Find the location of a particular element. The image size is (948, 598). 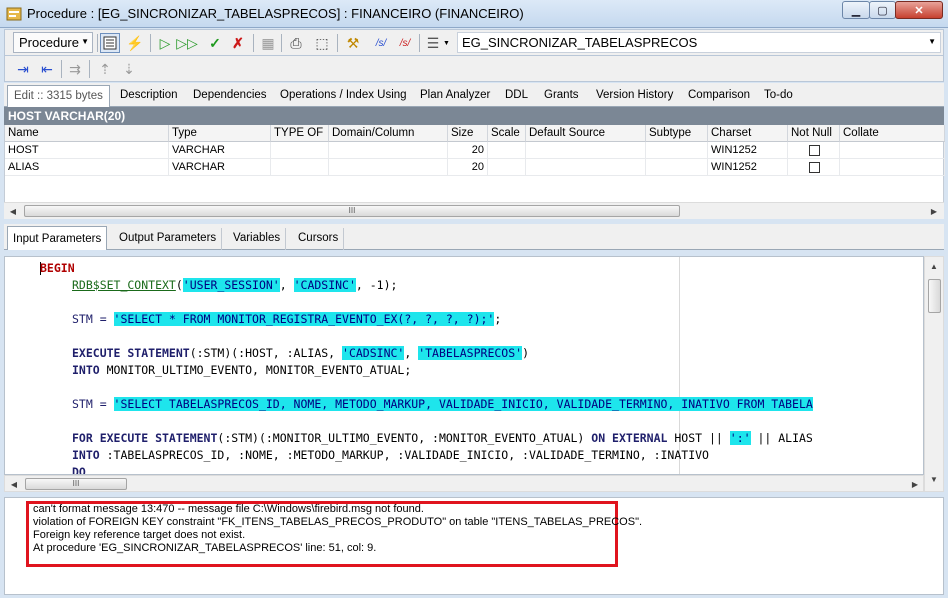

keyword: DO is located at coordinates (79, 470).